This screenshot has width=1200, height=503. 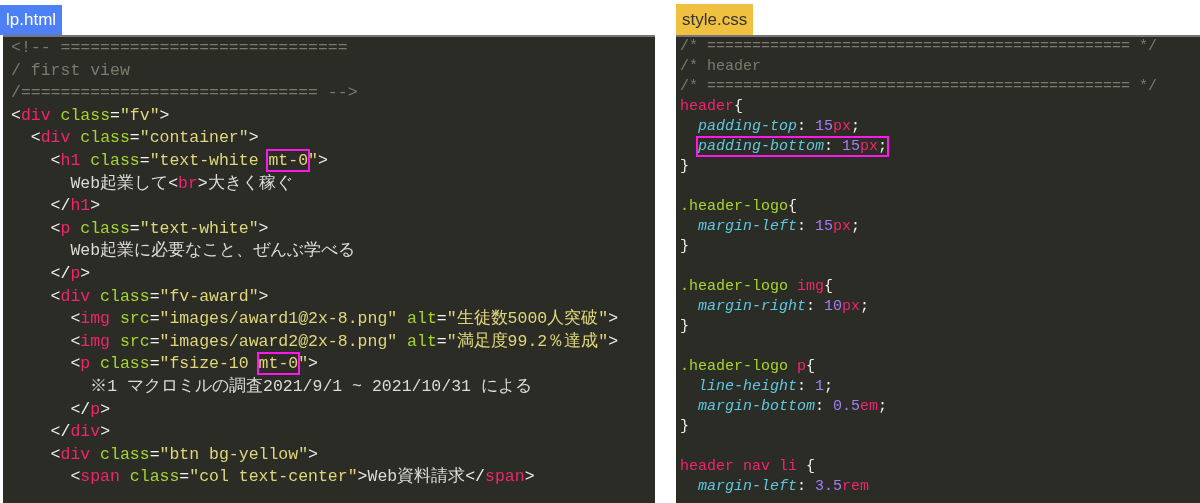 What do you see at coordinates (159, 296) in the screenshot?
I see `code-line: <div class="fv-award">` at bounding box center [159, 296].